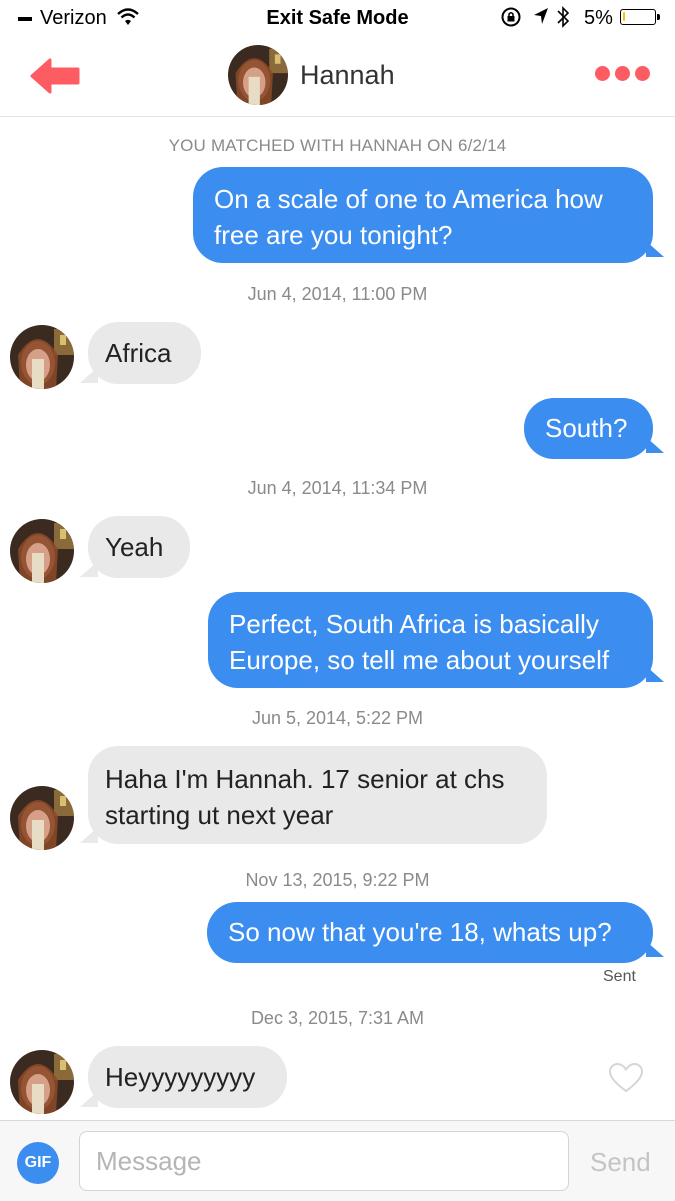 The width and height of the screenshot is (675, 1201). Describe the element at coordinates (337, 294) in the screenshot. I see `message-timestamp: Jun 4, 2014, 11:00 PM` at that location.